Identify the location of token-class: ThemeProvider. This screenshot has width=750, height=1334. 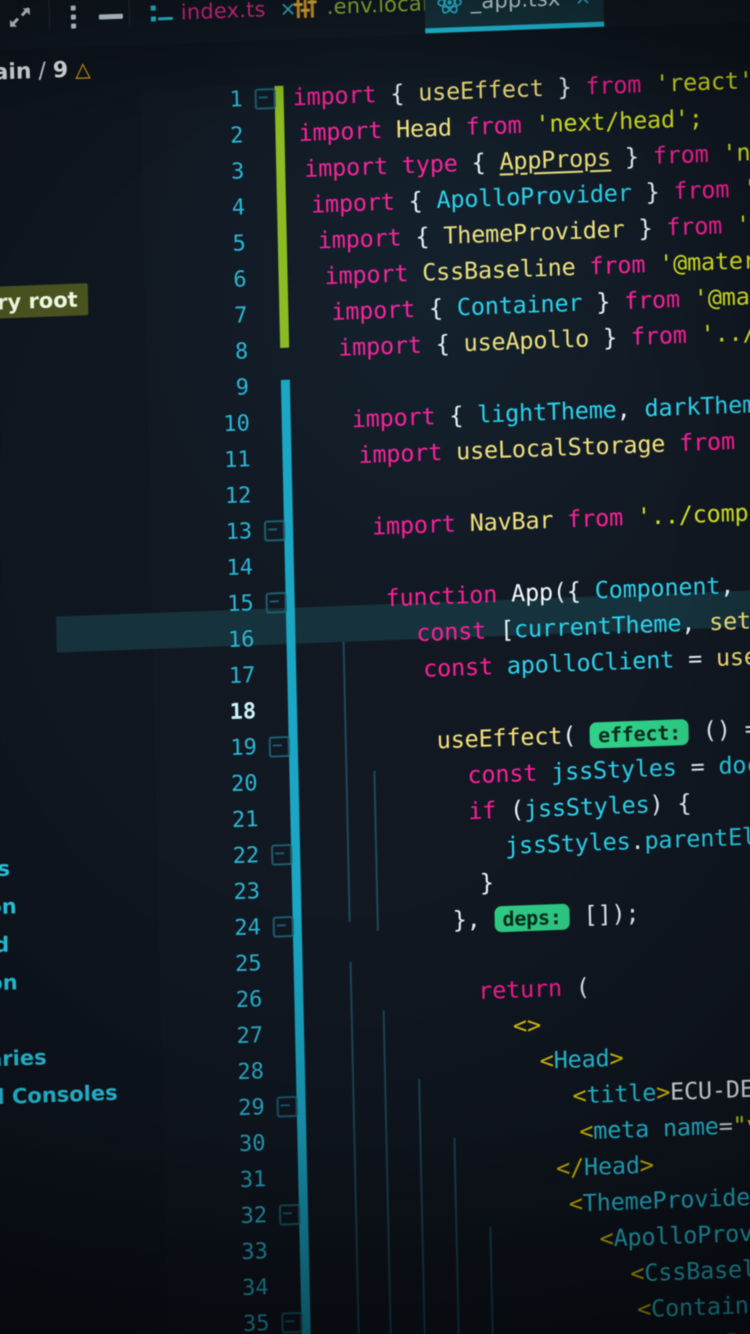
(533, 232).